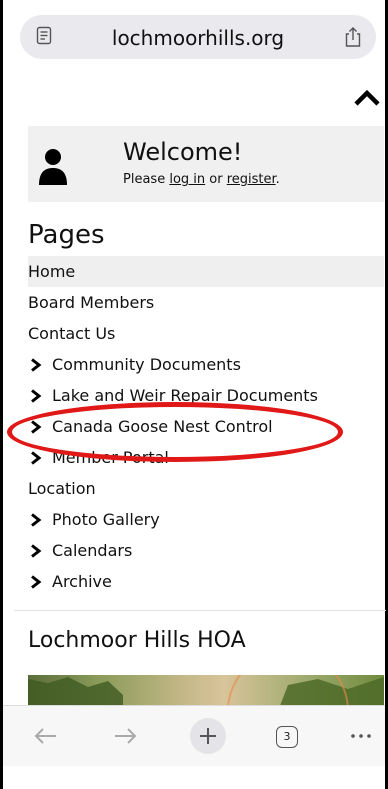  Describe the element at coordinates (185, 395) in the screenshot. I see `nav-item-label: Lake and Weir Repair Documents` at that location.